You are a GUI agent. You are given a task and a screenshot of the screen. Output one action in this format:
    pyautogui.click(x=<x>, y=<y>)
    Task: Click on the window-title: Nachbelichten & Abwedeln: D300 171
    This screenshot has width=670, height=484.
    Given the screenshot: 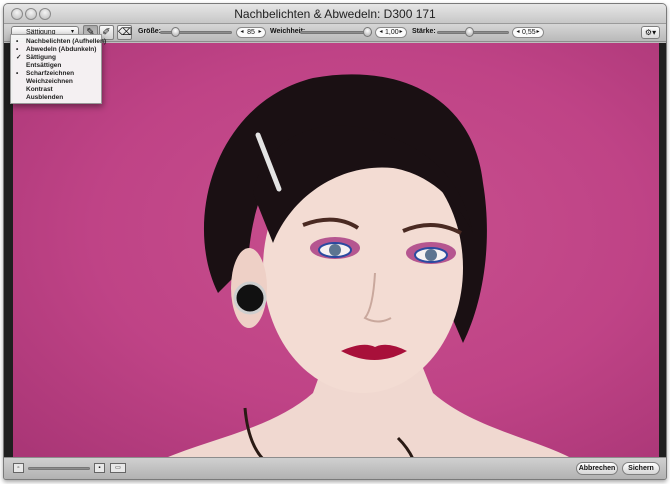 What is the action you would take?
    pyautogui.click(x=335, y=14)
    